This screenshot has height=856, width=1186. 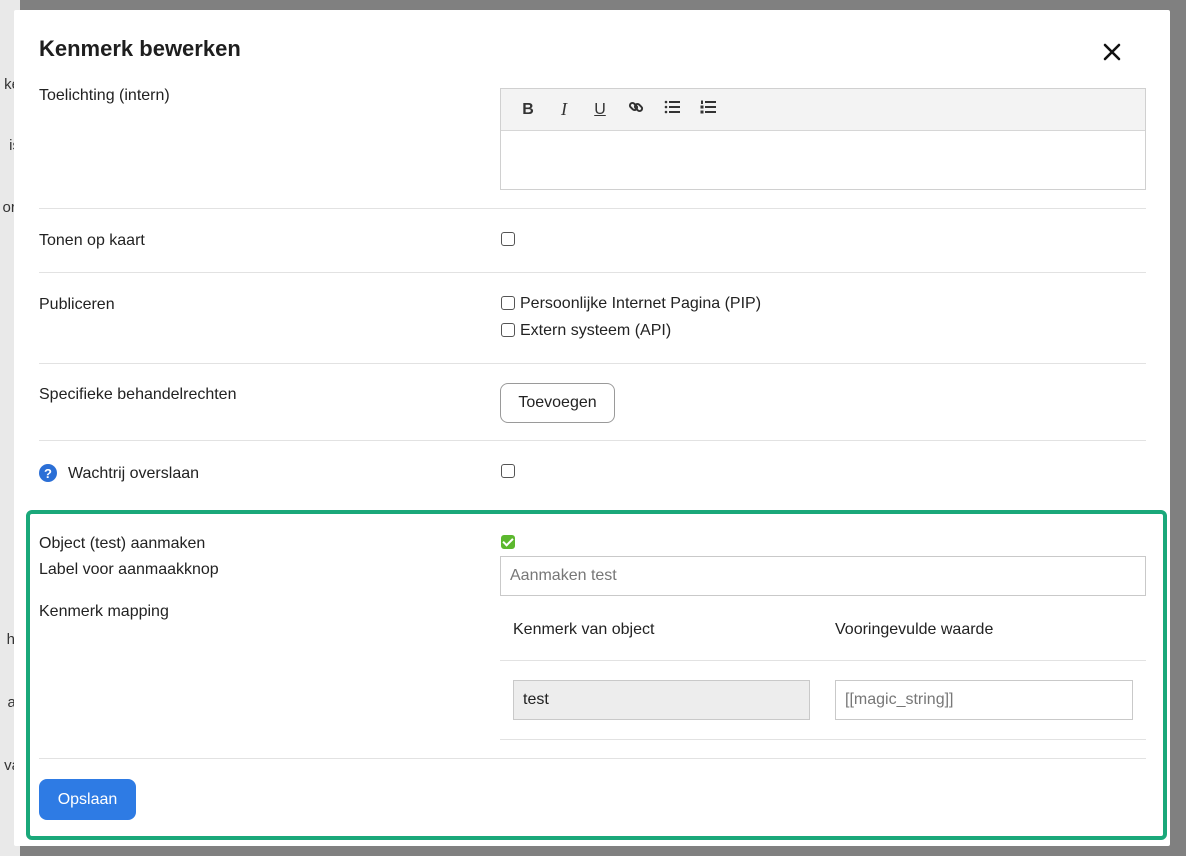 What do you see at coordinates (92, 240) in the screenshot?
I see `tonen-op-kaart-label: Tonen op kaart` at bounding box center [92, 240].